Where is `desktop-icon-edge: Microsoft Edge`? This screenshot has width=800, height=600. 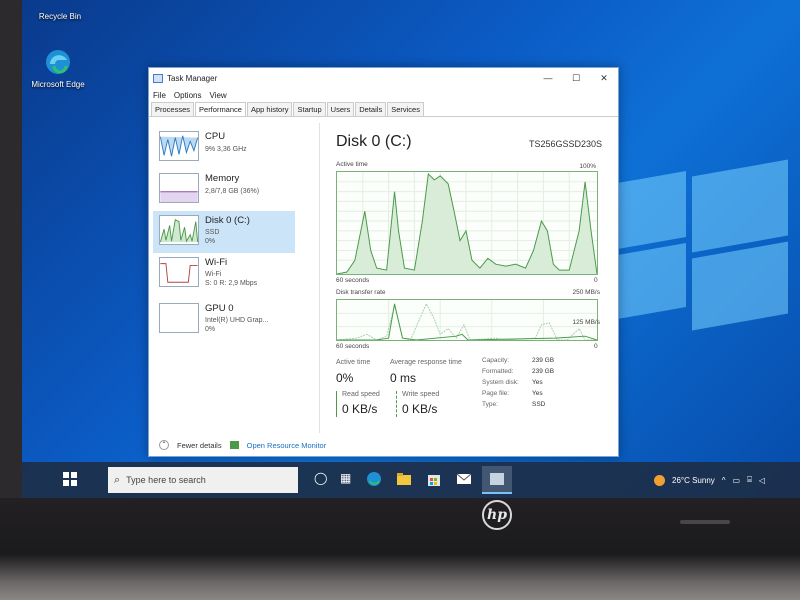
desktop-icon-edge: Microsoft Edge is located at coordinates (58, 68).